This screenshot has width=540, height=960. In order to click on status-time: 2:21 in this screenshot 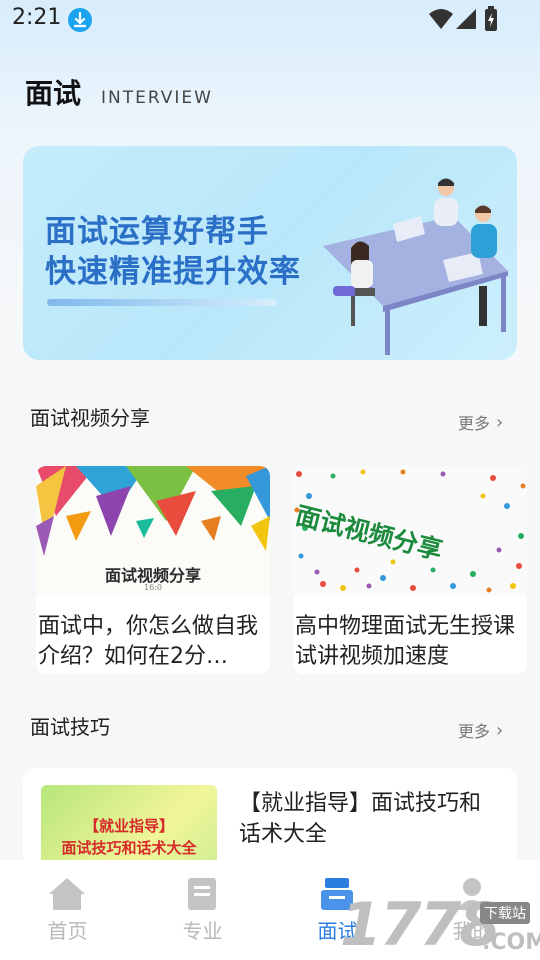, I will do `click(37, 17)`.